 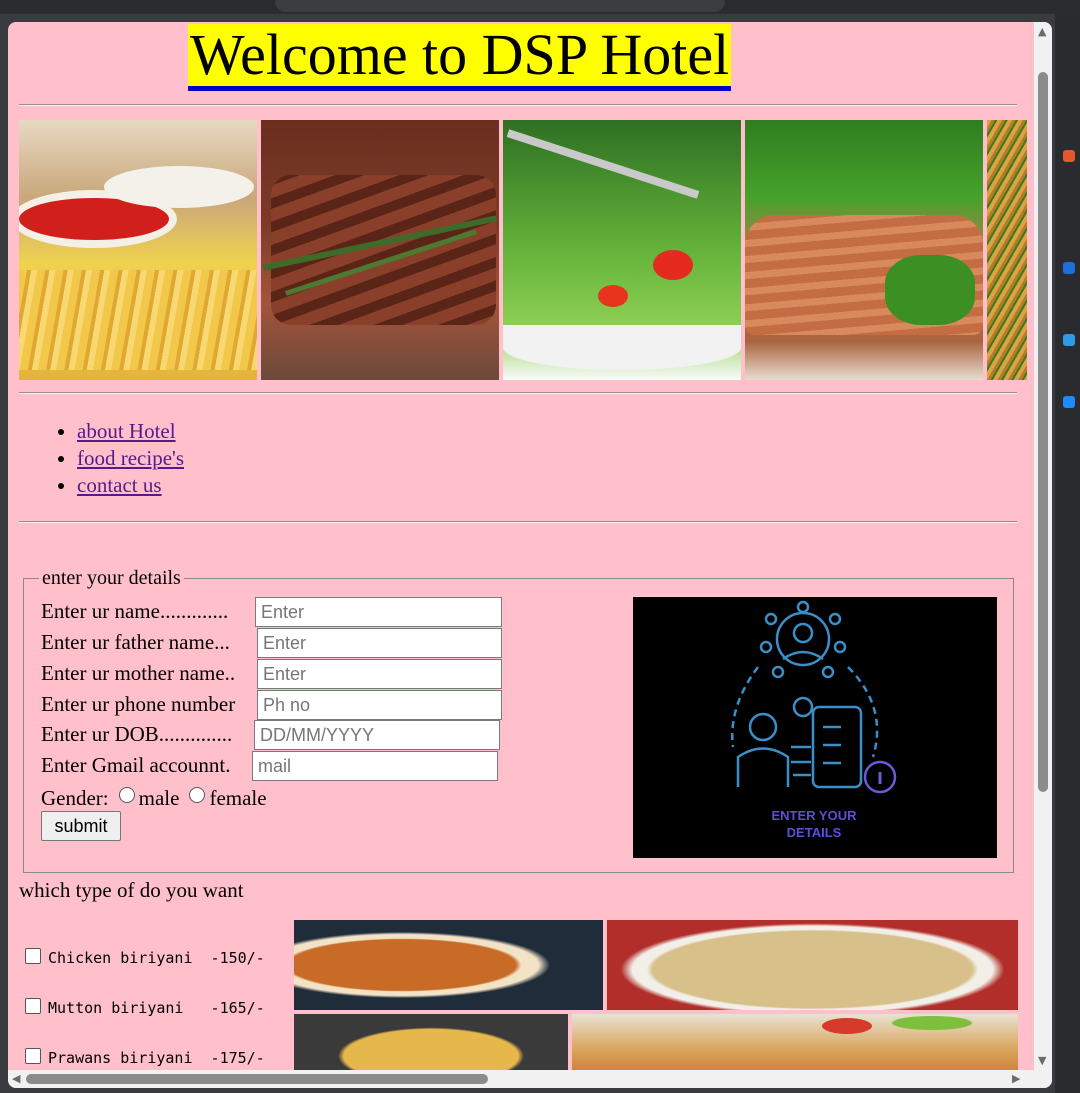 I want to click on menu-item: Prawans biriyani -175/-, so click(x=145, y=1057).